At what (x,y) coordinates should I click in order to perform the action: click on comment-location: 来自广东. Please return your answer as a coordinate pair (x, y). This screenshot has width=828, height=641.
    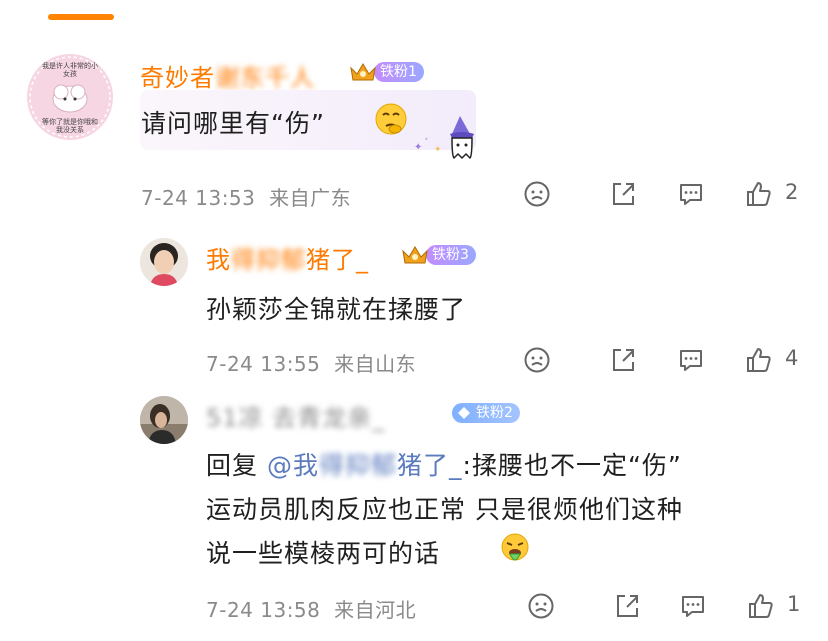
    Looking at the image, I should click on (310, 198).